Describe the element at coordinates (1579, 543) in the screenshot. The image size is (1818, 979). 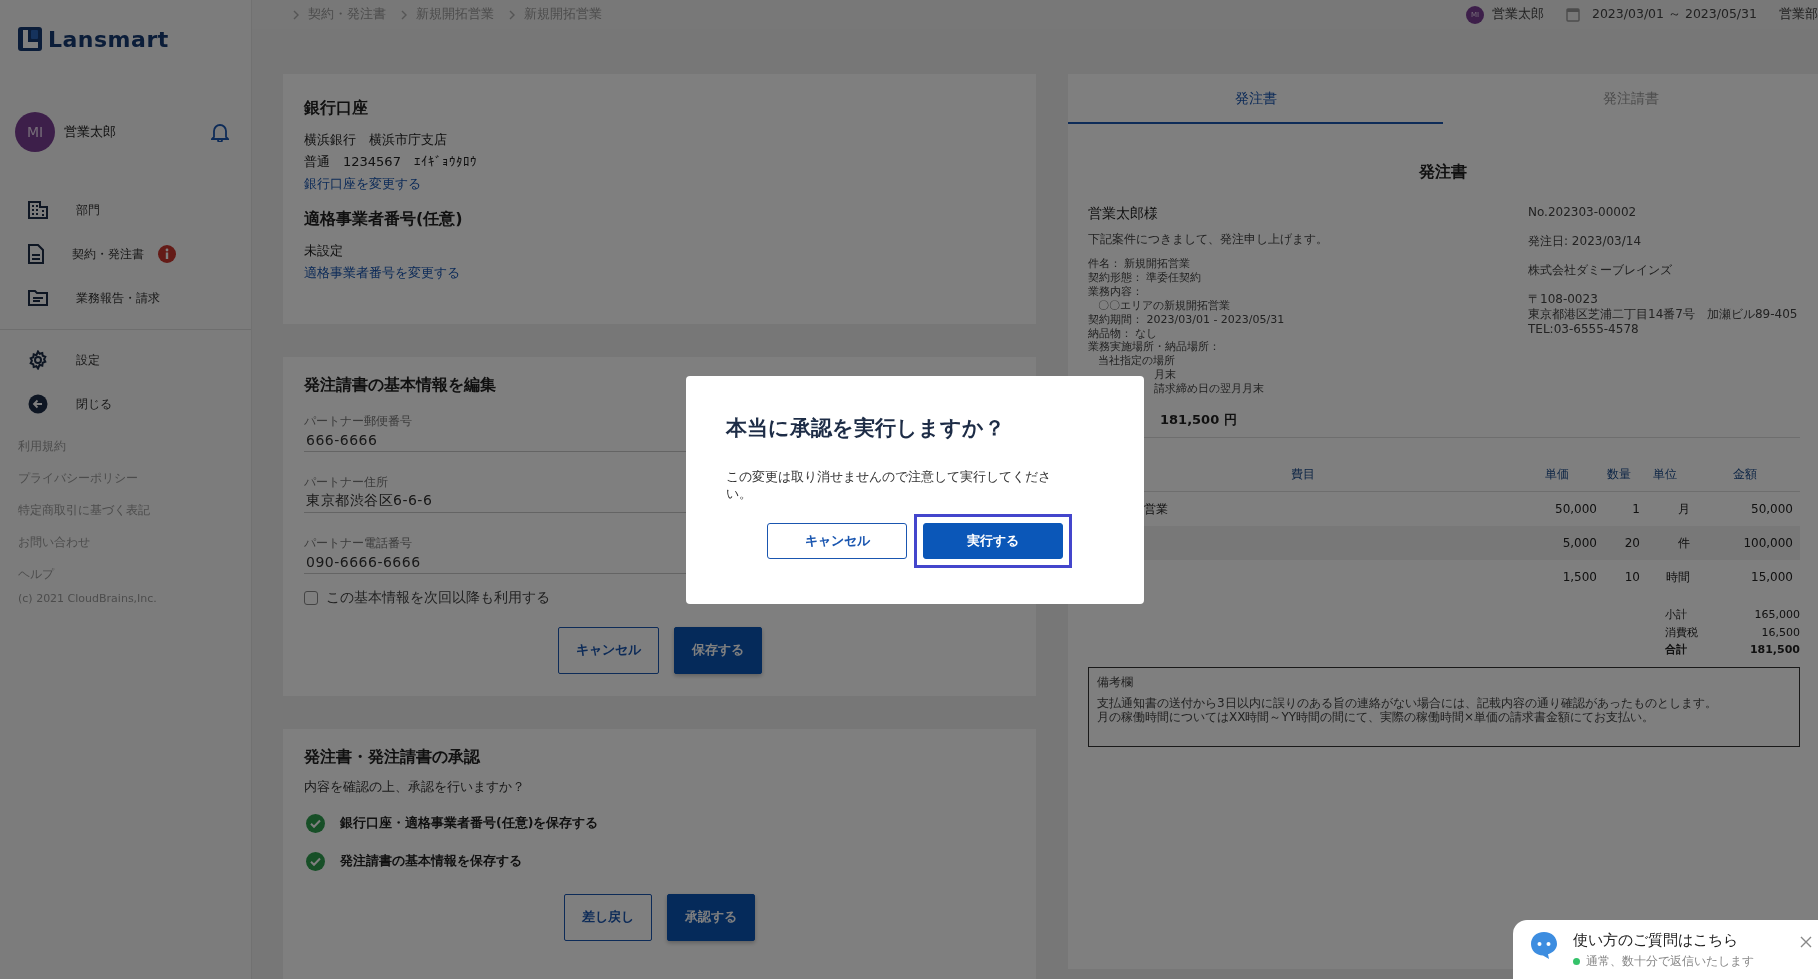
I see `table-cell-text: 5,000` at that location.